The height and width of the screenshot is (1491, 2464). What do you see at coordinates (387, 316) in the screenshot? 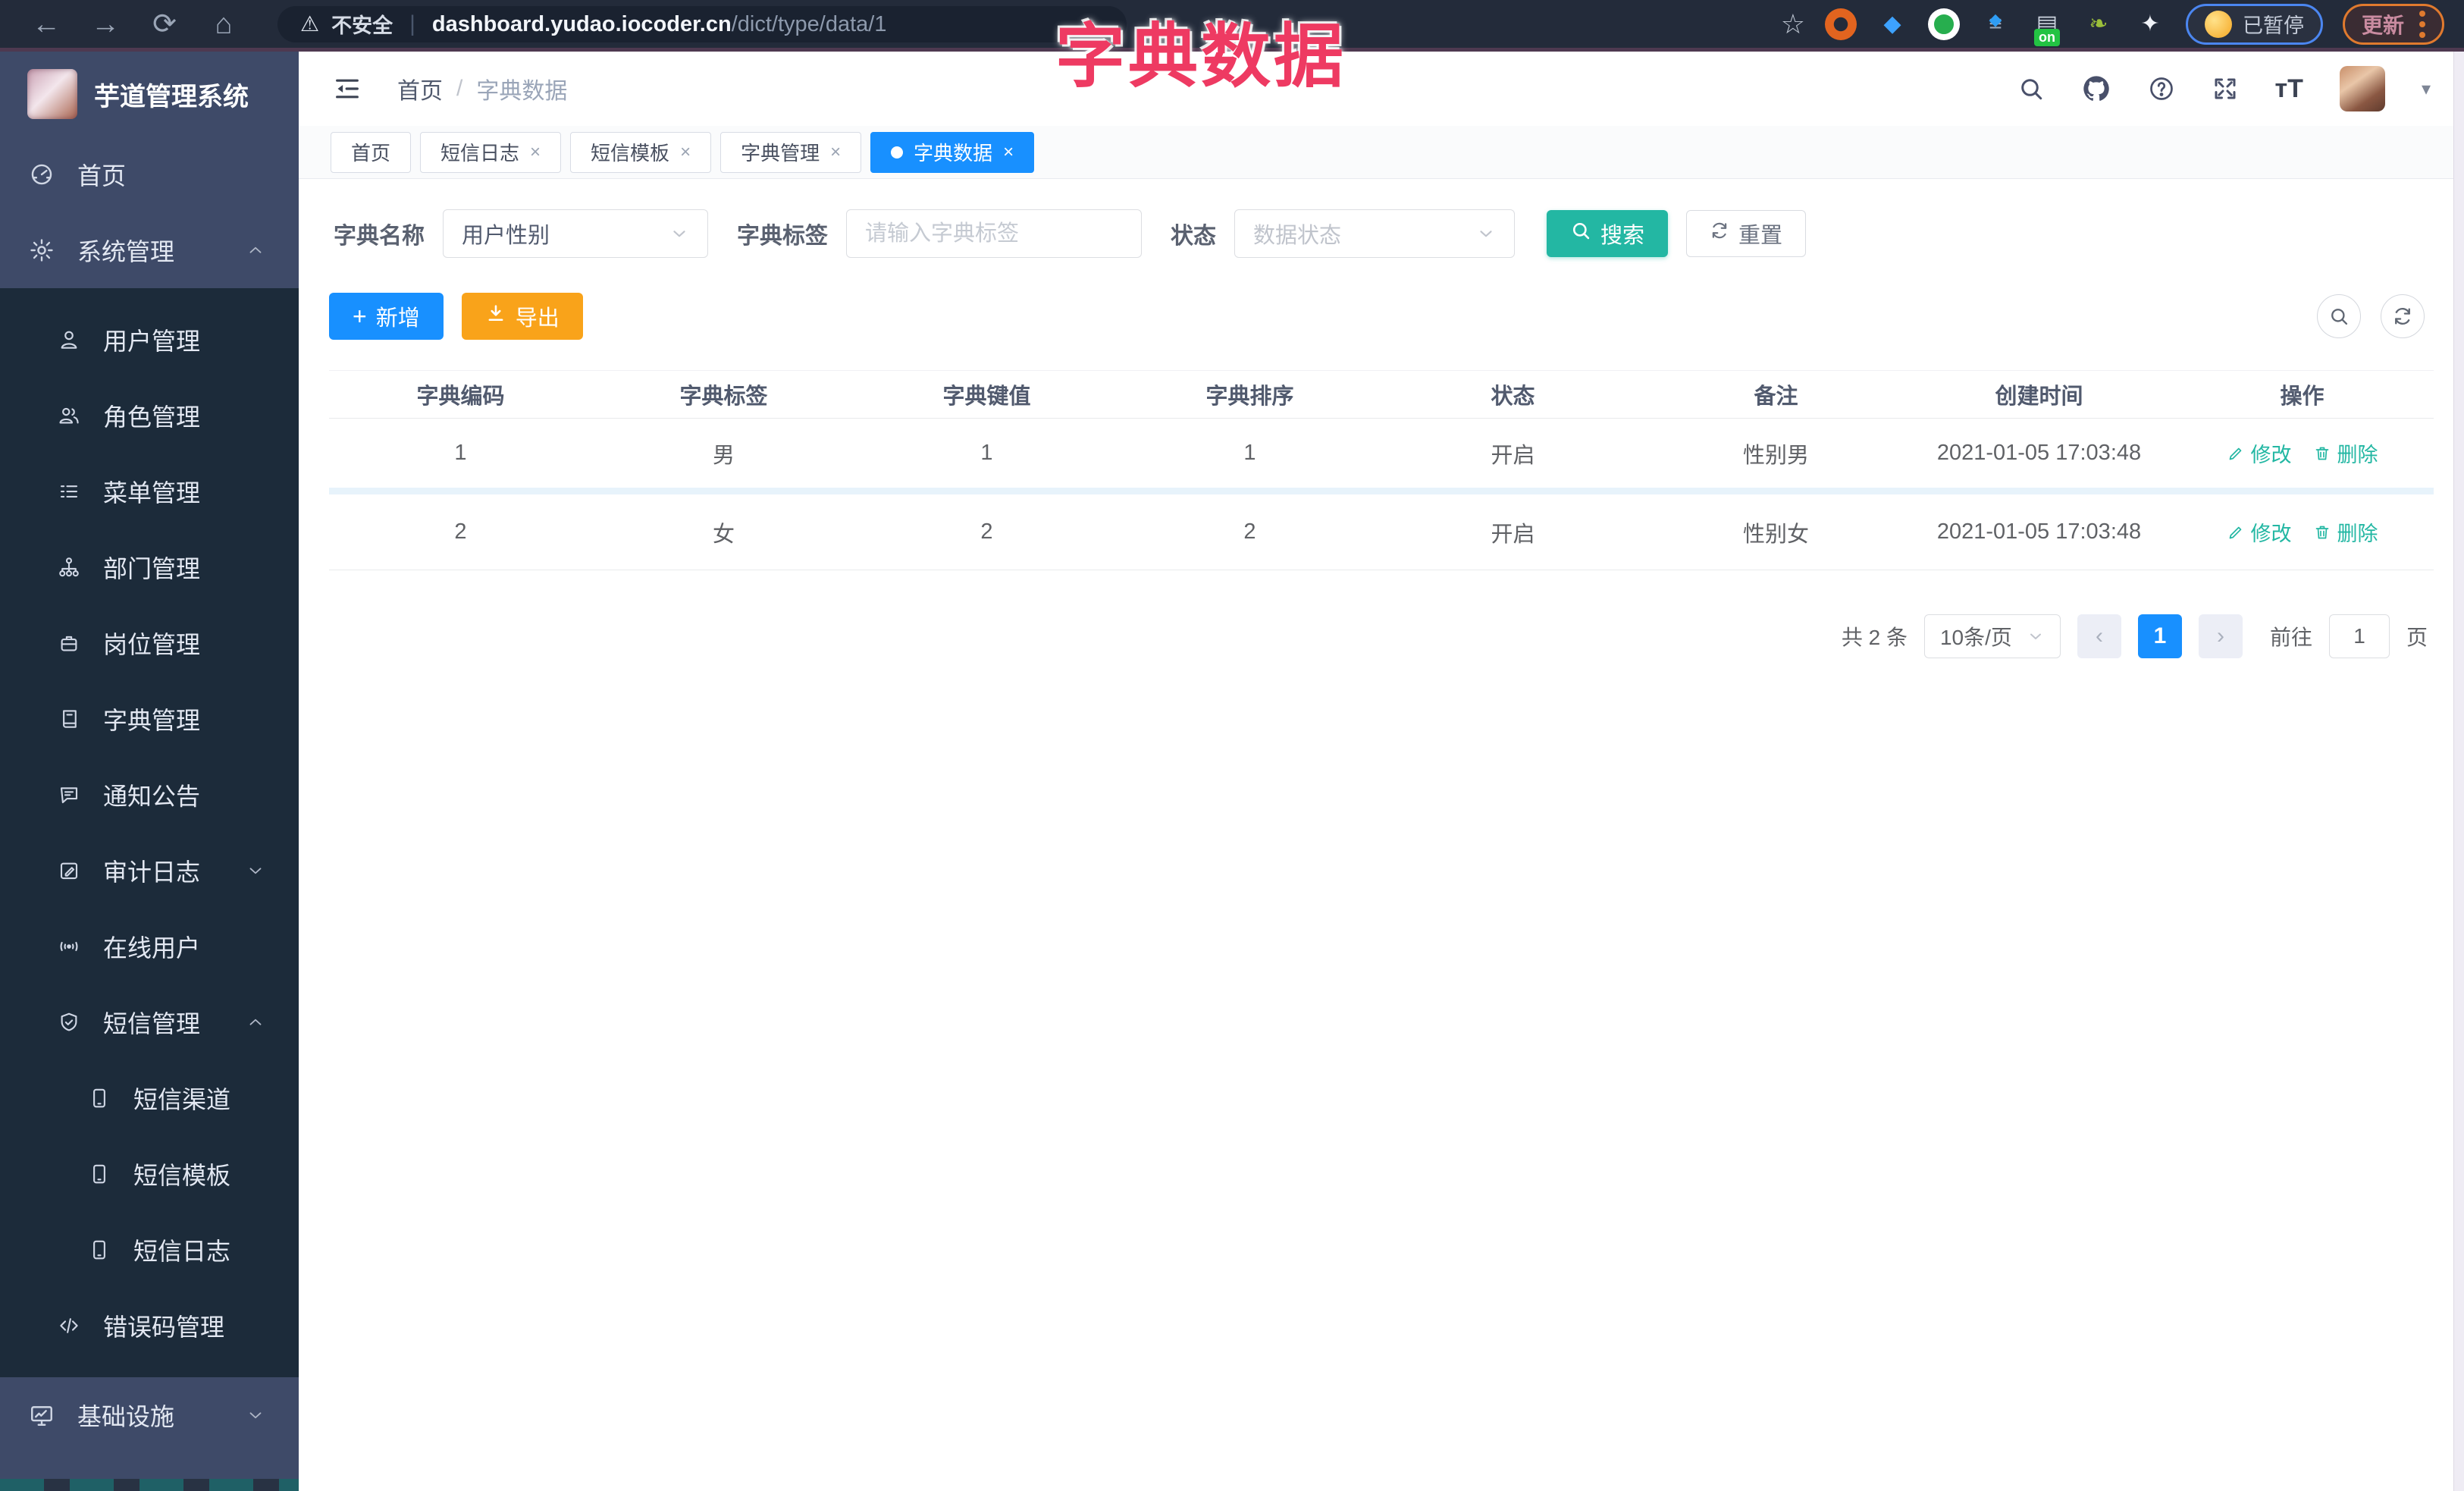
I see `add-button: + 新增` at bounding box center [387, 316].